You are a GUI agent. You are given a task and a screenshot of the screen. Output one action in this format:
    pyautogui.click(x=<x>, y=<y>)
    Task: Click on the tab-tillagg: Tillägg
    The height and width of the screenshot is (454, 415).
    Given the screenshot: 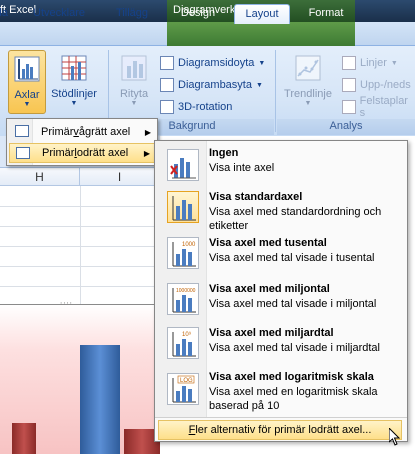 What is the action you would take?
    pyautogui.click(x=132, y=14)
    